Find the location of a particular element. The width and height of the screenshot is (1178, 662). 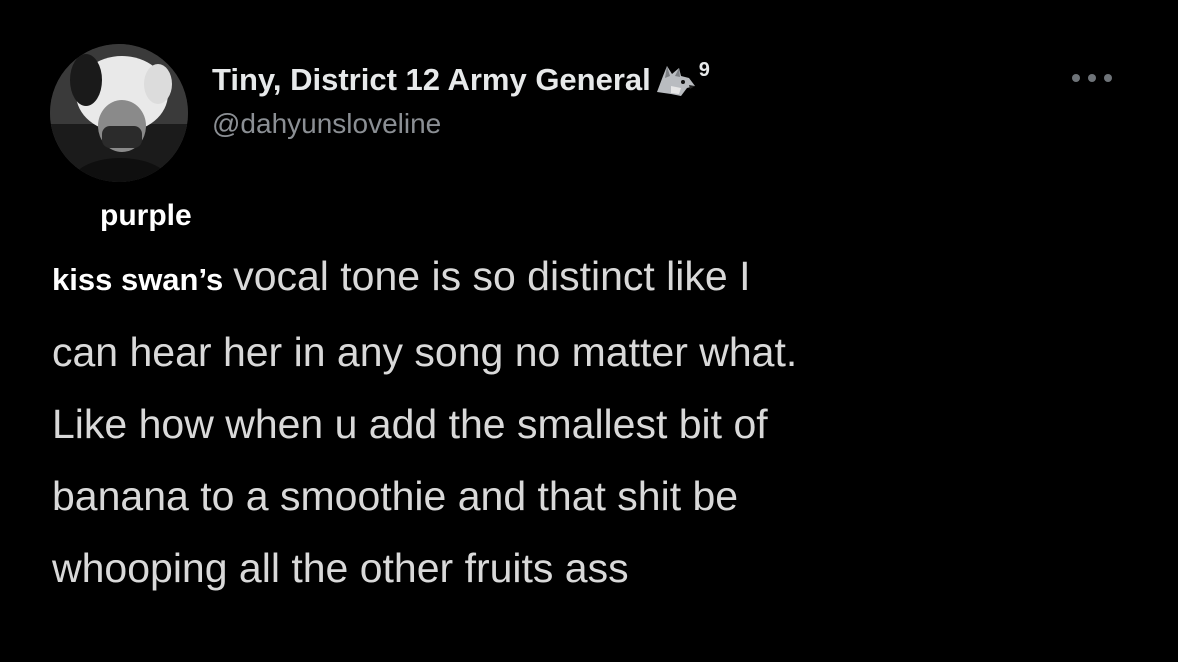

avatar-image is located at coordinates (119, 113).